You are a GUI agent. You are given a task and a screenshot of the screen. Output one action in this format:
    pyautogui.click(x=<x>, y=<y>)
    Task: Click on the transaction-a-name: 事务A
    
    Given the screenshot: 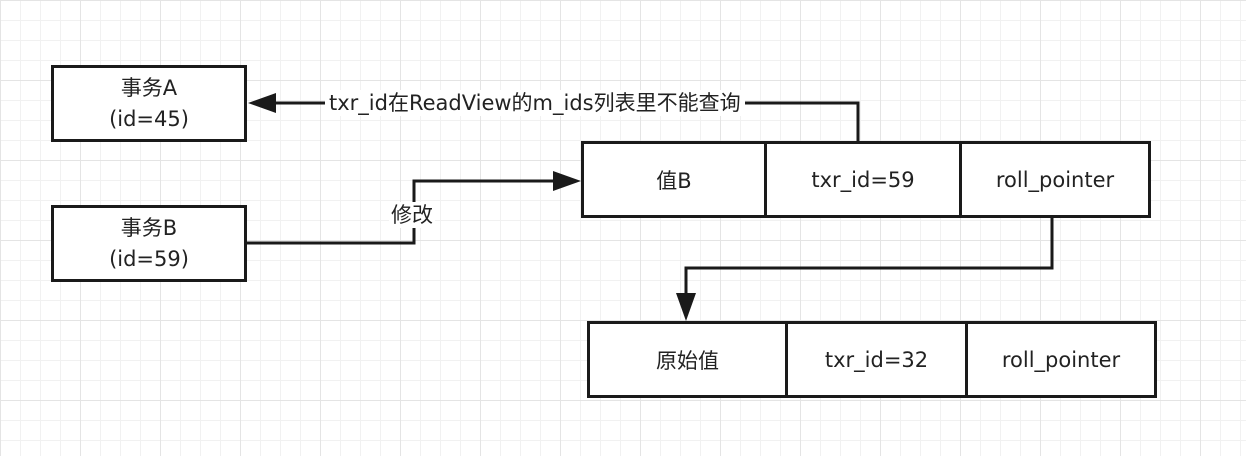 What is the action you would take?
    pyautogui.click(x=149, y=87)
    